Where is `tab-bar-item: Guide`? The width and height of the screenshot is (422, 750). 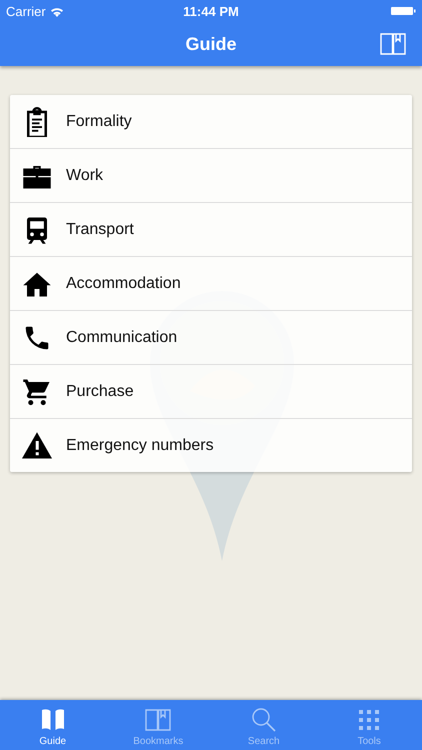 tab-bar-item: Guide is located at coordinates (53, 725).